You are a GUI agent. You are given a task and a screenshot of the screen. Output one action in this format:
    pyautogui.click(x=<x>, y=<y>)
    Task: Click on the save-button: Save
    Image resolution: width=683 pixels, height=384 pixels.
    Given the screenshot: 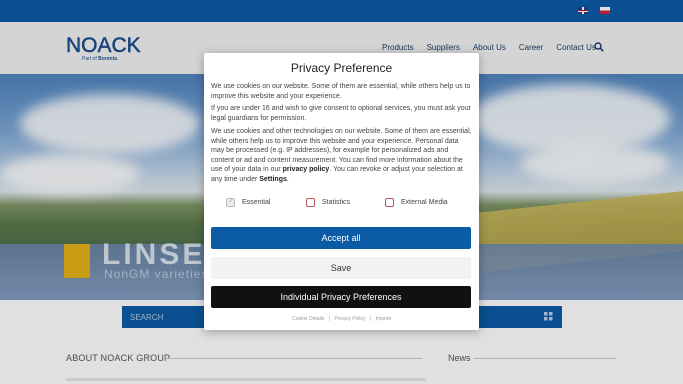 What is the action you would take?
    pyautogui.click(x=341, y=268)
    